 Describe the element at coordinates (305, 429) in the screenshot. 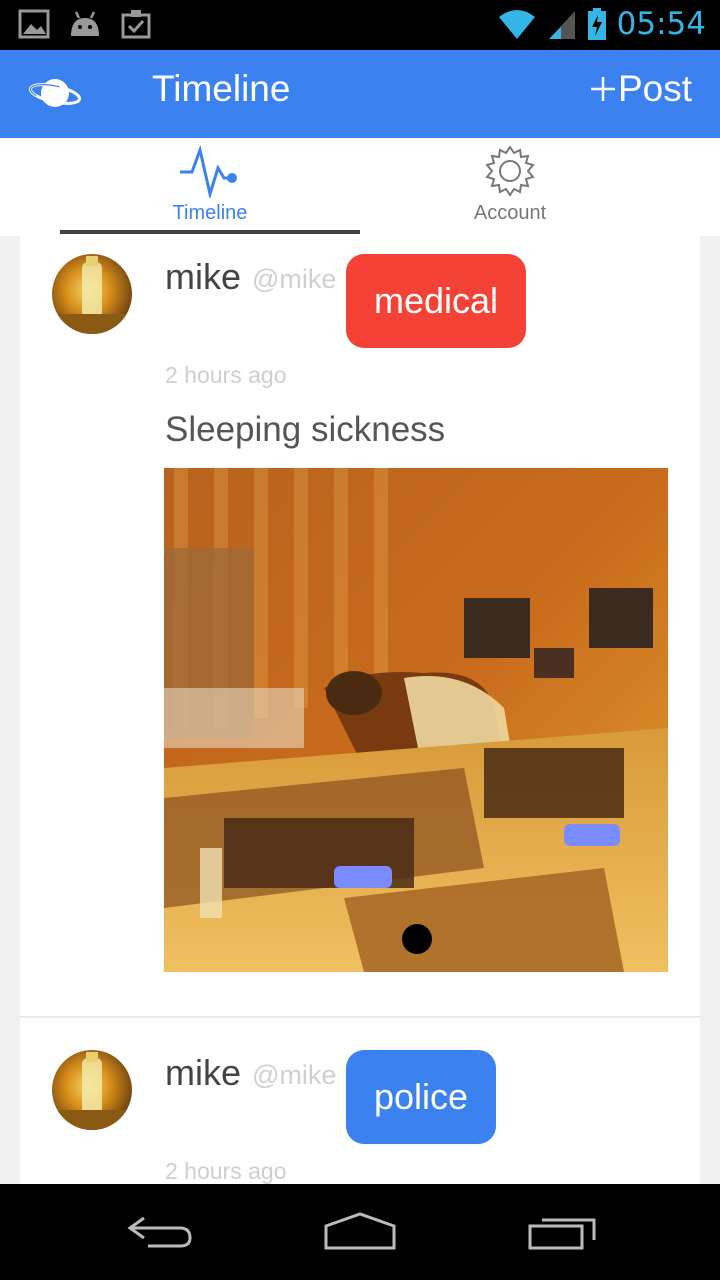

I see `post-text: Sleeping sickness` at that location.